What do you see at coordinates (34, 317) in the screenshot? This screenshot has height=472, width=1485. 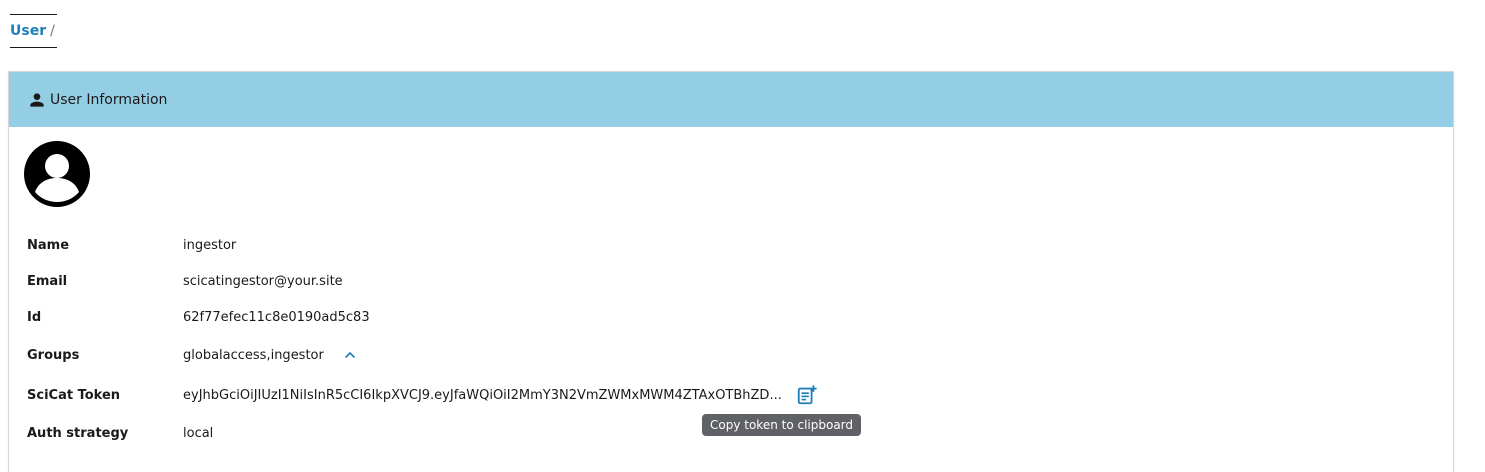 I see `field-id-label: Id` at bounding box center [34, 317].